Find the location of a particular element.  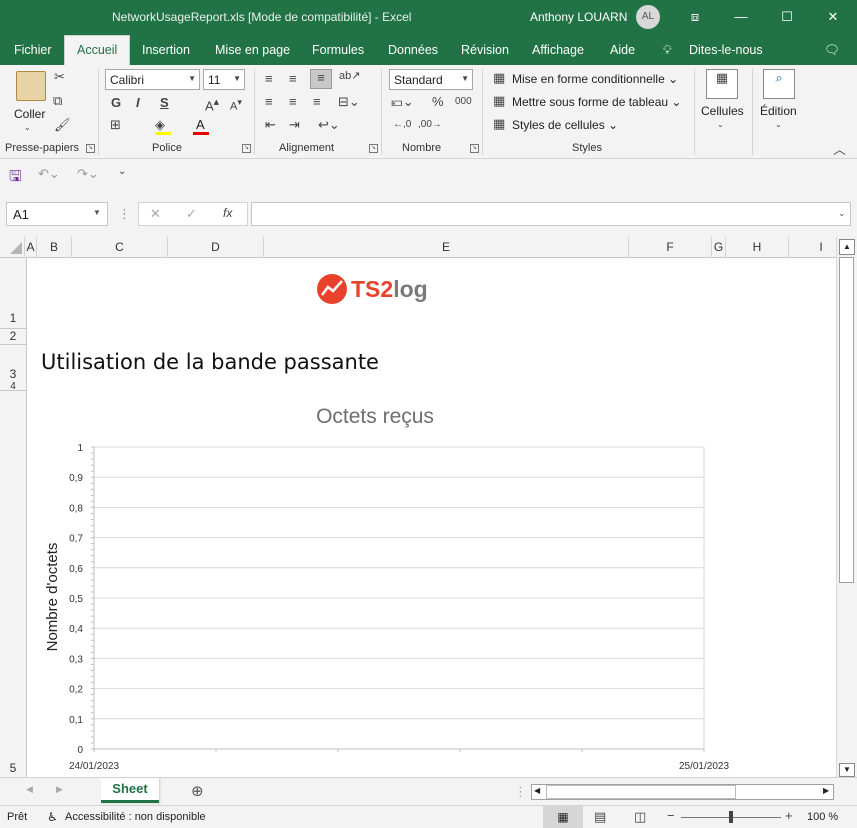

borders-icon: ⊞ is located at coordinates (115, 125).